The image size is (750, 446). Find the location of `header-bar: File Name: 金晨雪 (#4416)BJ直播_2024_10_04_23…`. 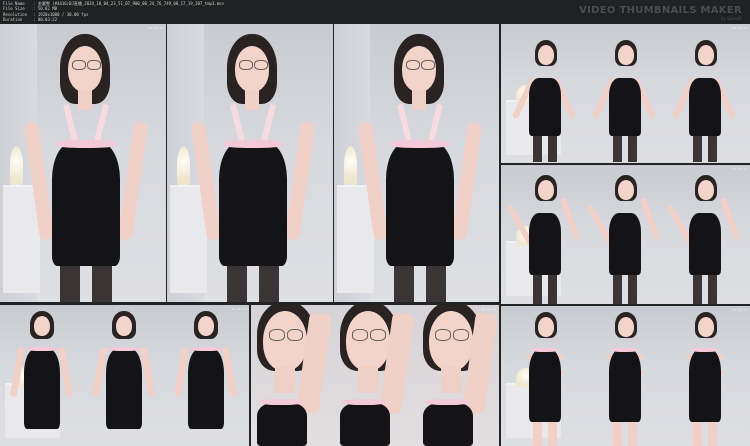

header-bar: File Name: 金晨雪 (#4416)BJ直播_2024_10_04_23… is located at coordinates (375, 12).